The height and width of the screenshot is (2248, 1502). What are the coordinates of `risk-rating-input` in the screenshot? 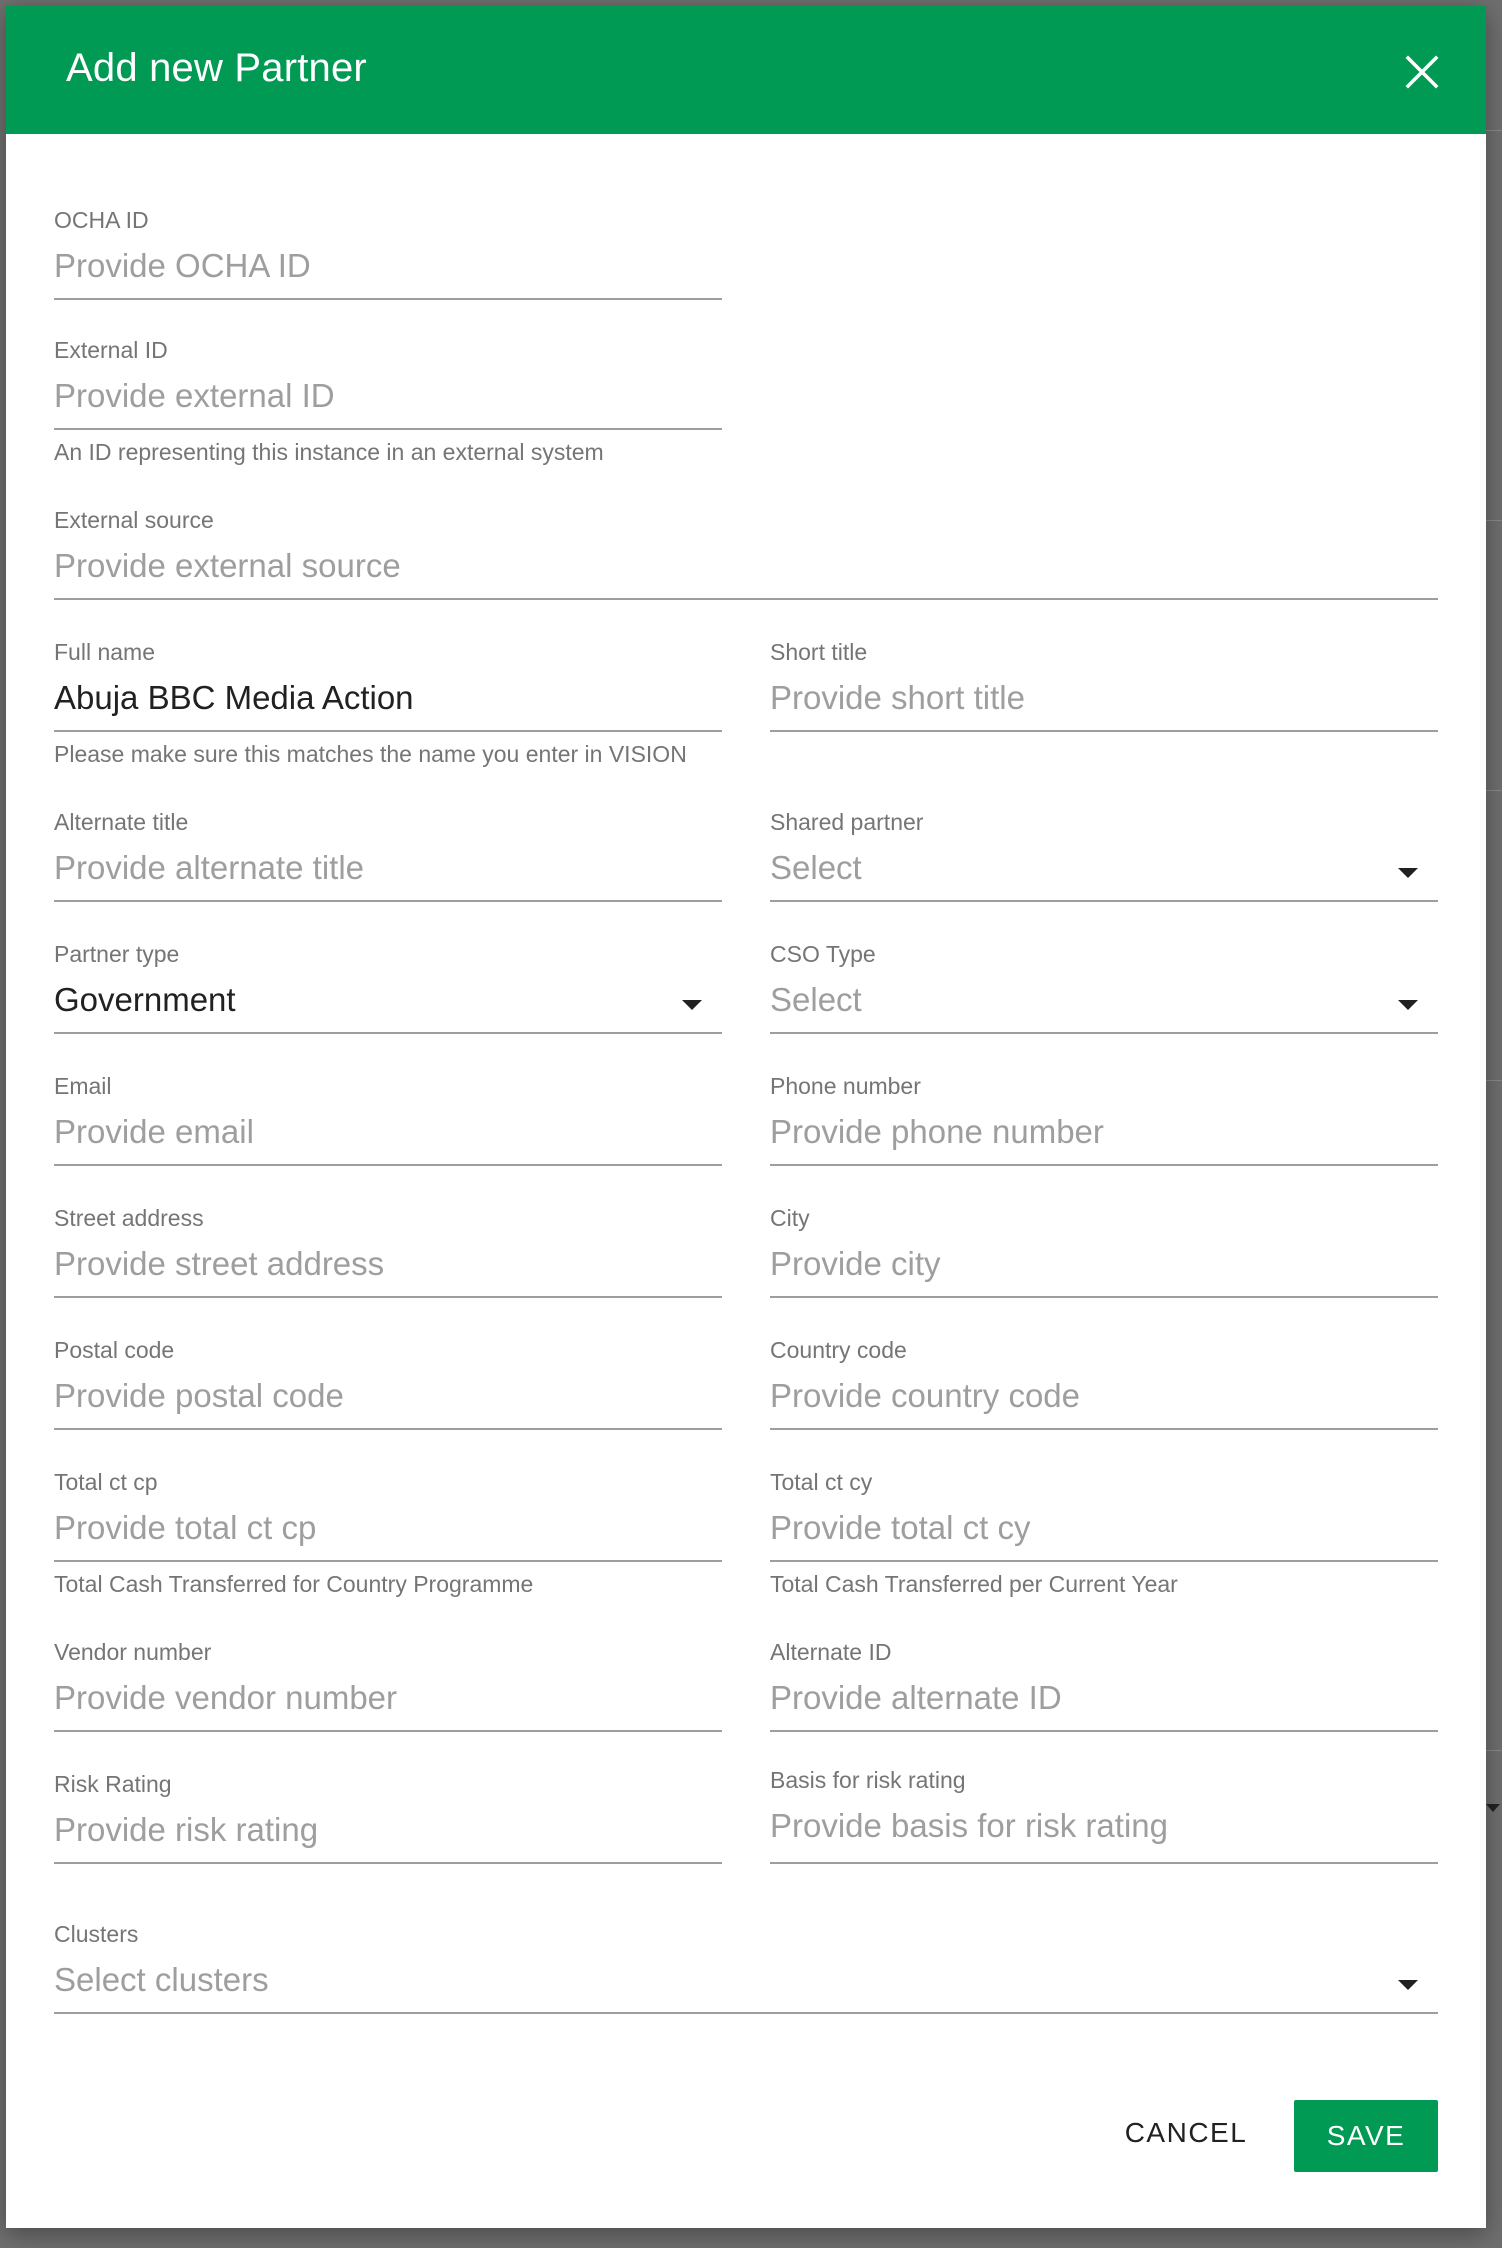 It's located at (388, 1830).